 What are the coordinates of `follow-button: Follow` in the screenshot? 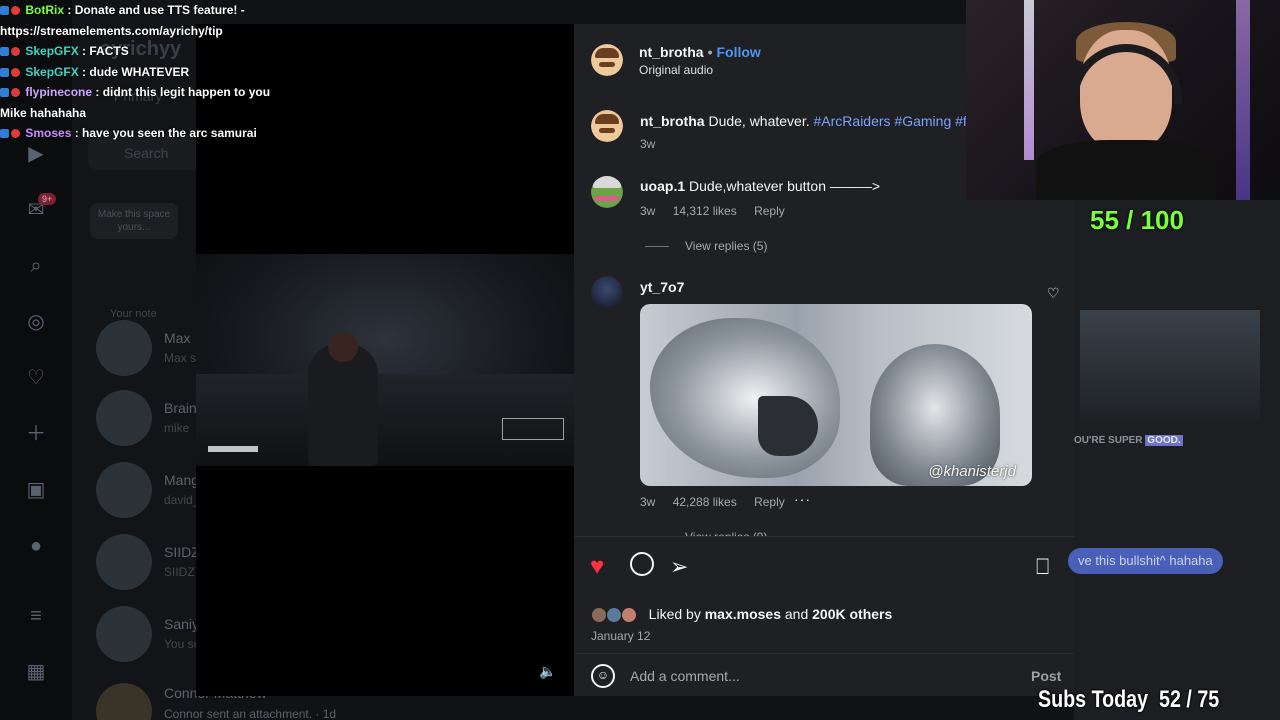 It's located at (738, 52).